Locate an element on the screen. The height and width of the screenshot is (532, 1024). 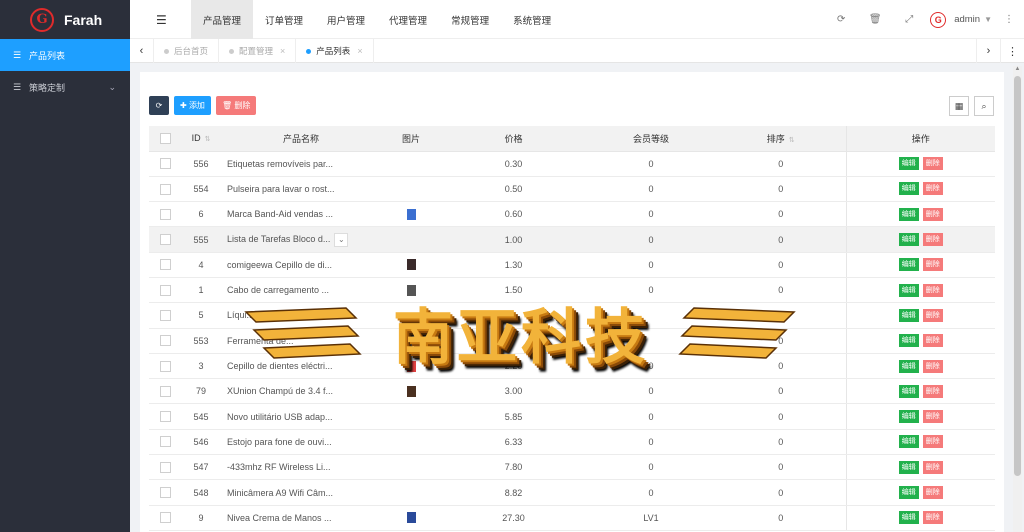
table-row: 548 Minicâmera A9 Wifi Câm... 8.82 0 0 编辑 删除 is located at coordinates (572, 492).